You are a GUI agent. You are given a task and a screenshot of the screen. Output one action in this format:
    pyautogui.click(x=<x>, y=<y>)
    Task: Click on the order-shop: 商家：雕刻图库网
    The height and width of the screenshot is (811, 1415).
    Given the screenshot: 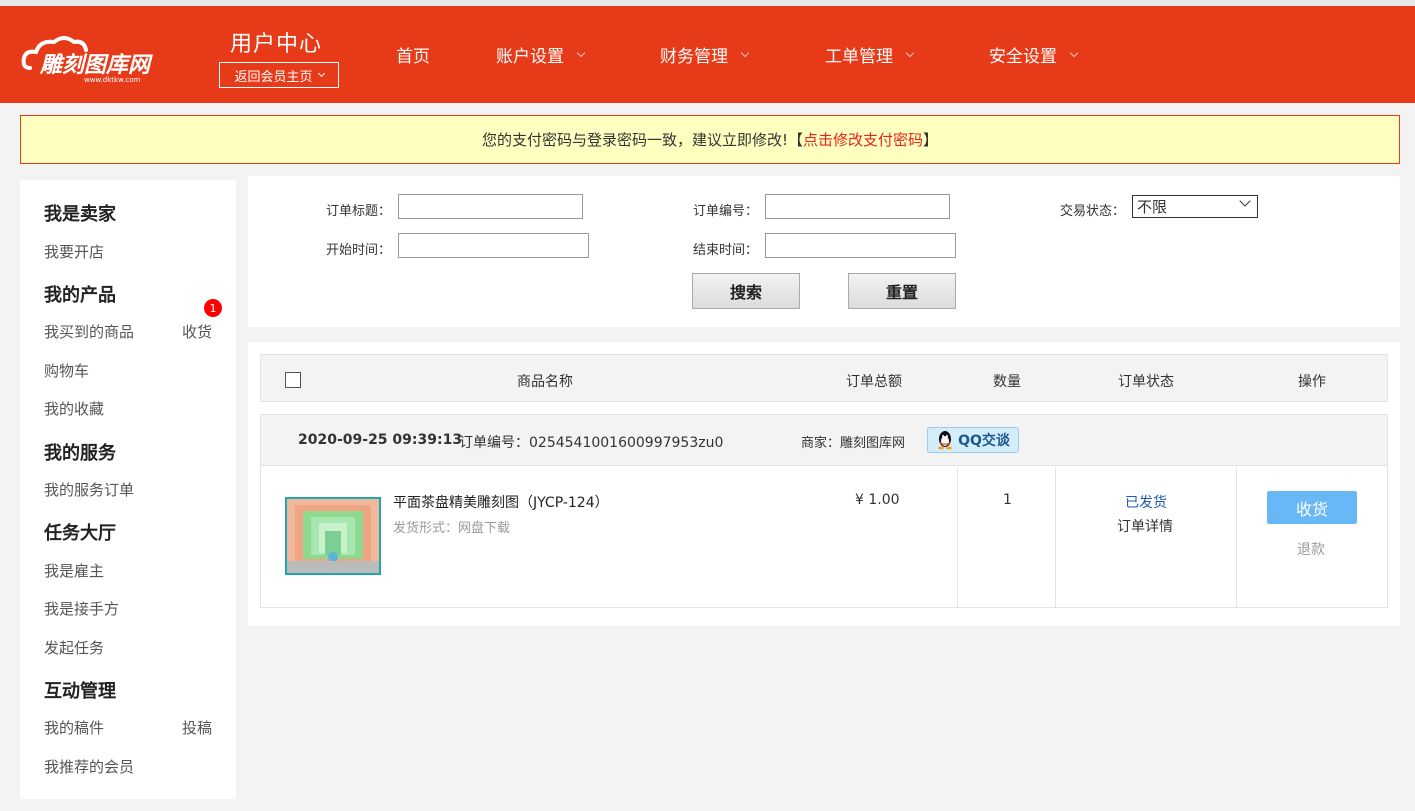 What is the action you would take?
    pyautogui.click(x=853, y=443)
    